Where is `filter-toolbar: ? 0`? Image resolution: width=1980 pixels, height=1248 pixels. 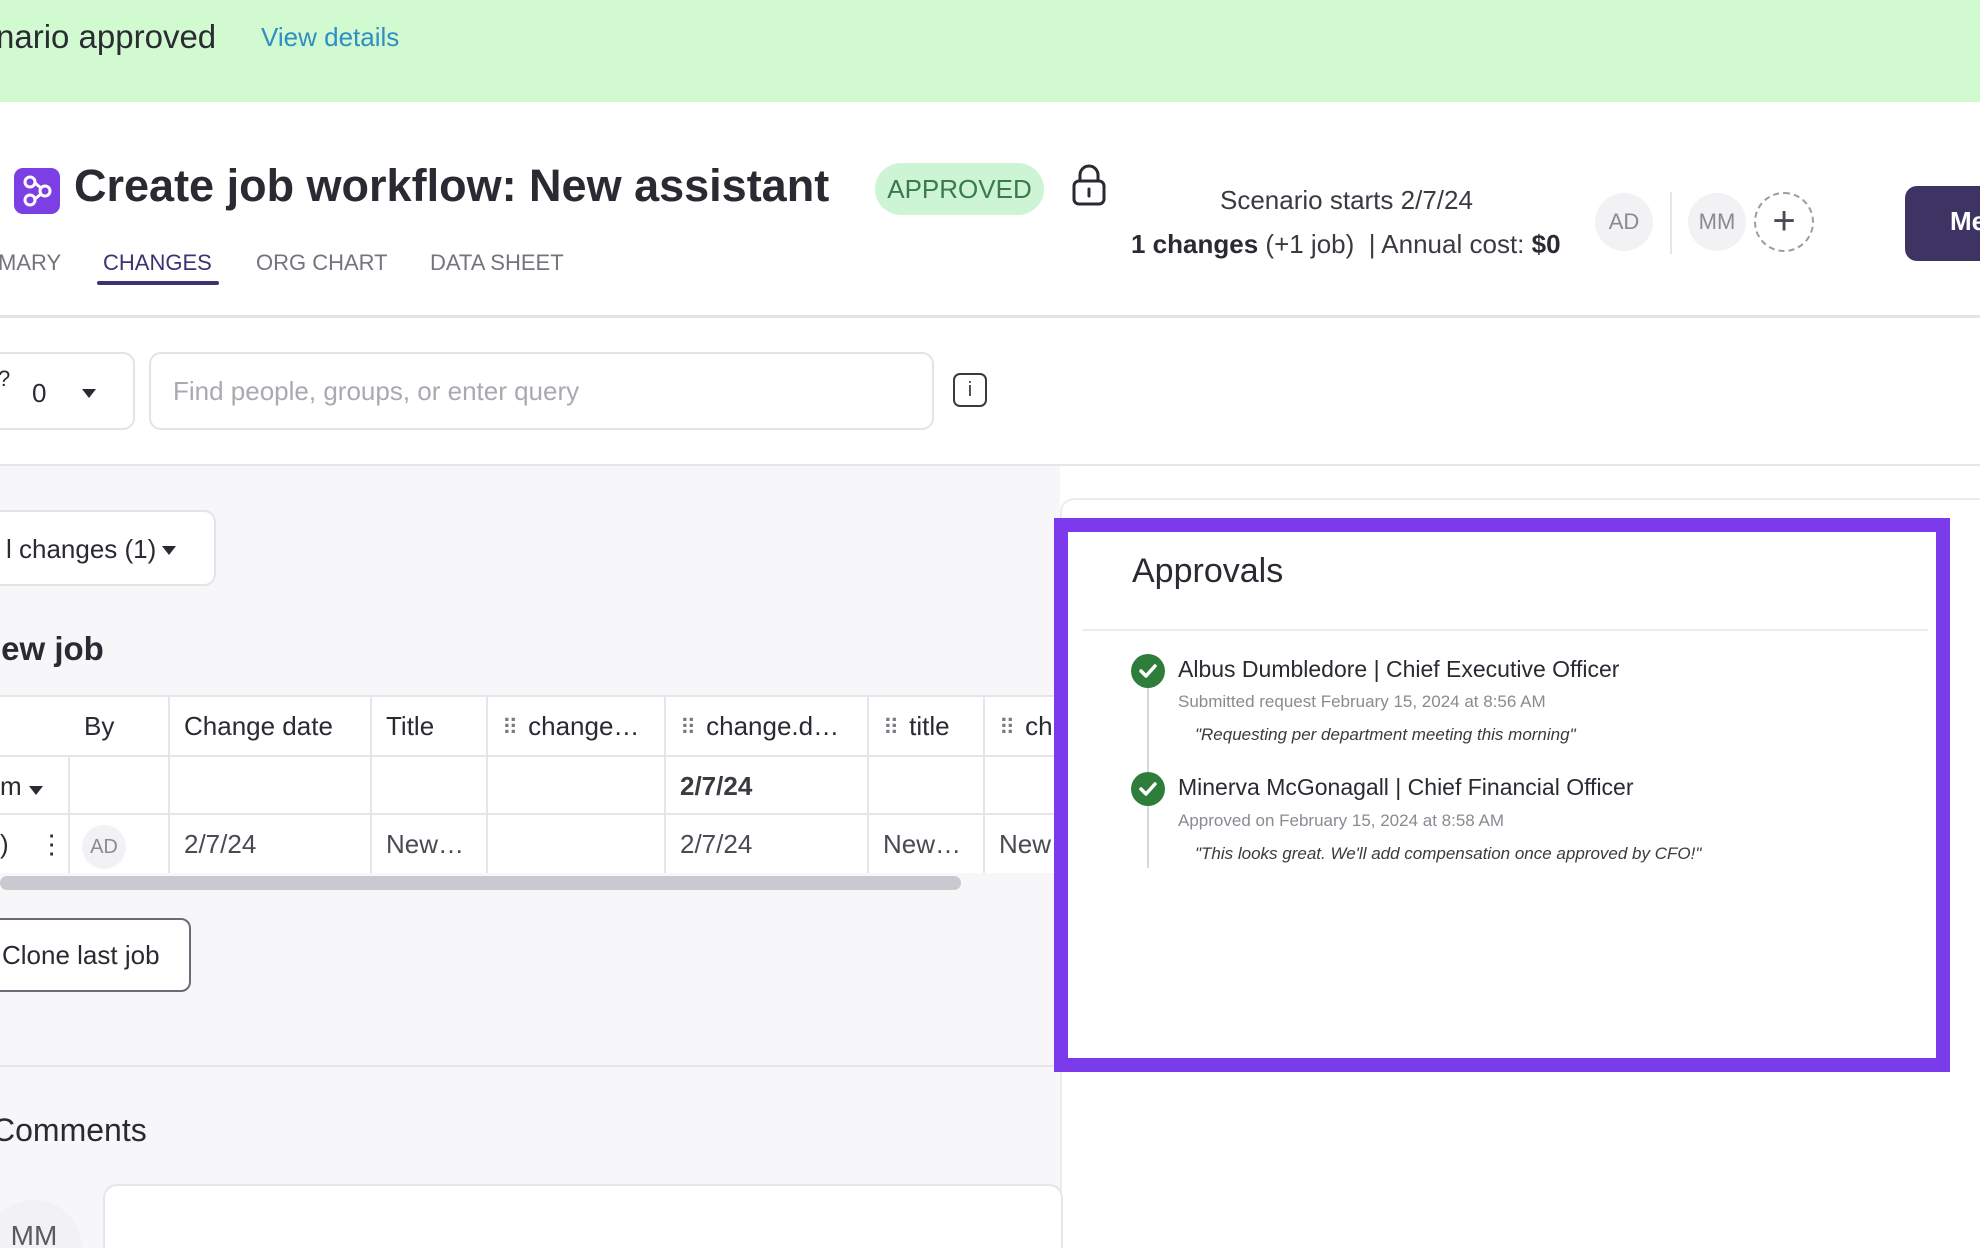 filter-toolbar: ? 0 is located at coordinates (990, 392).